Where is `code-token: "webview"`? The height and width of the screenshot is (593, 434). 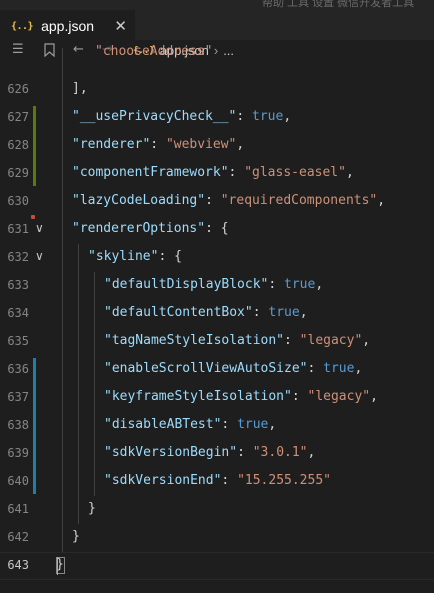
code-token: "webview" is located at coordinates (201, 144).